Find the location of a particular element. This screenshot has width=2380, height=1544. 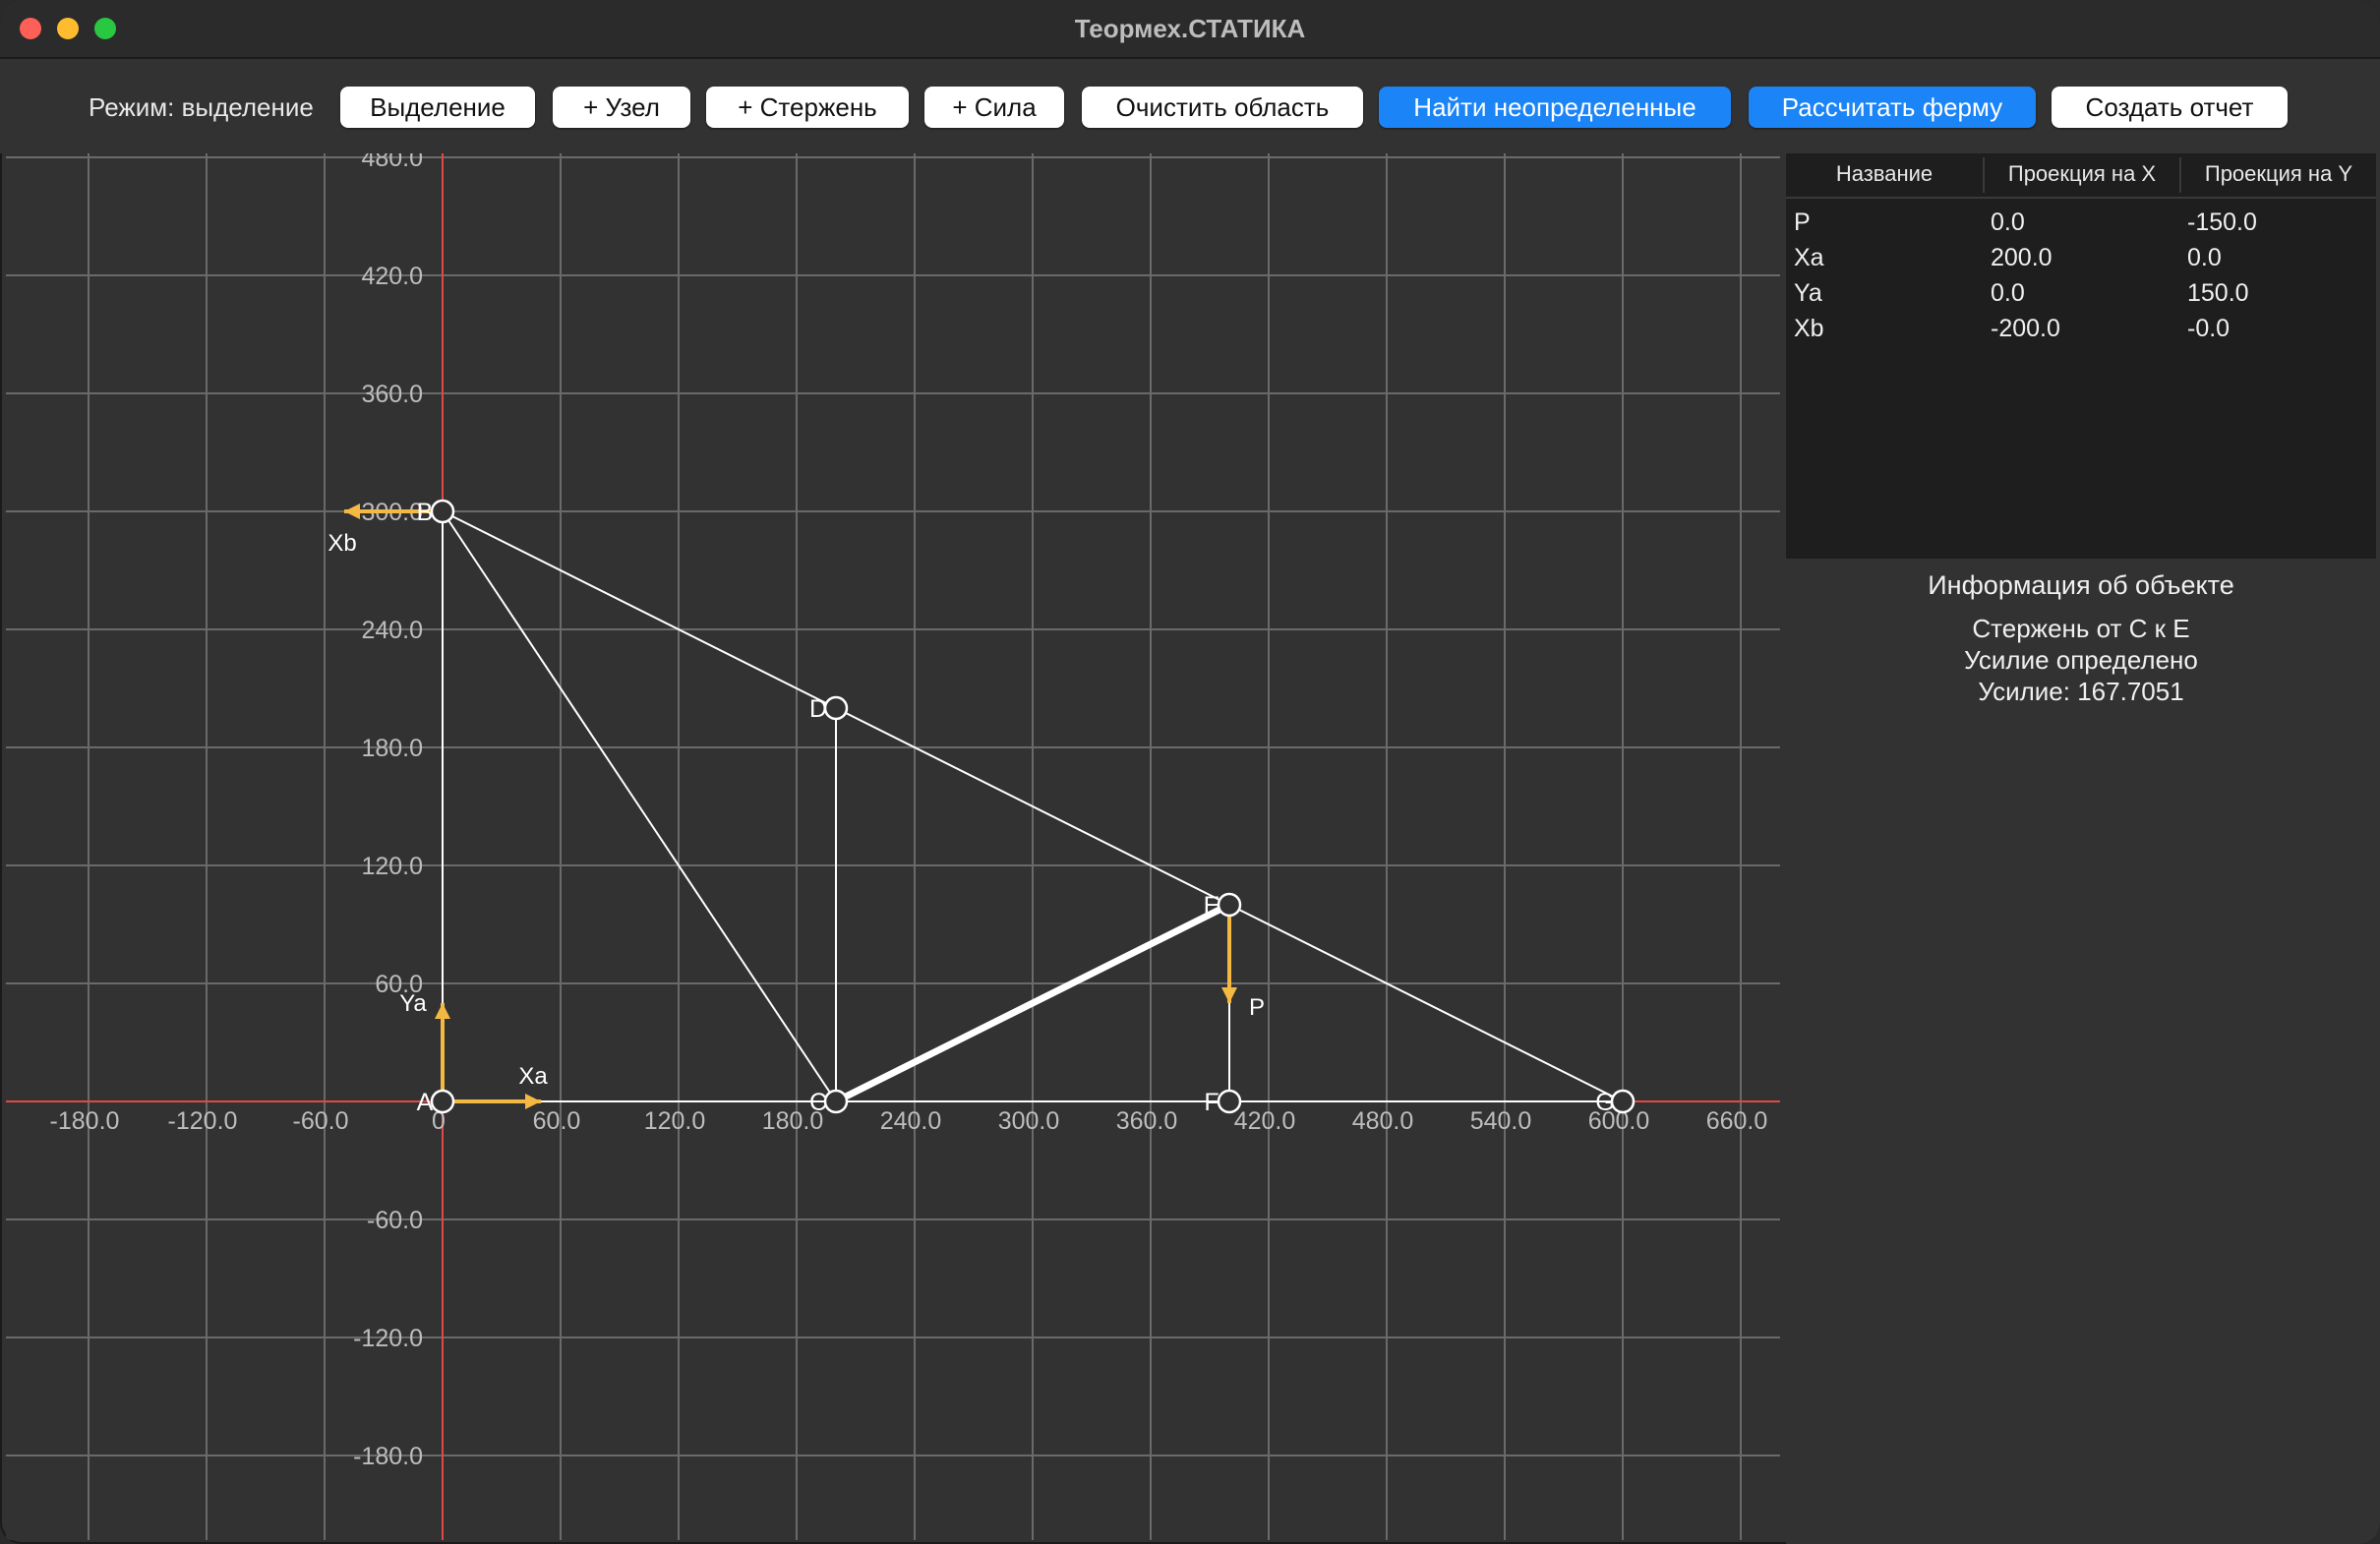

cell-y: 150.0 is located at coordinates (2218, 293).